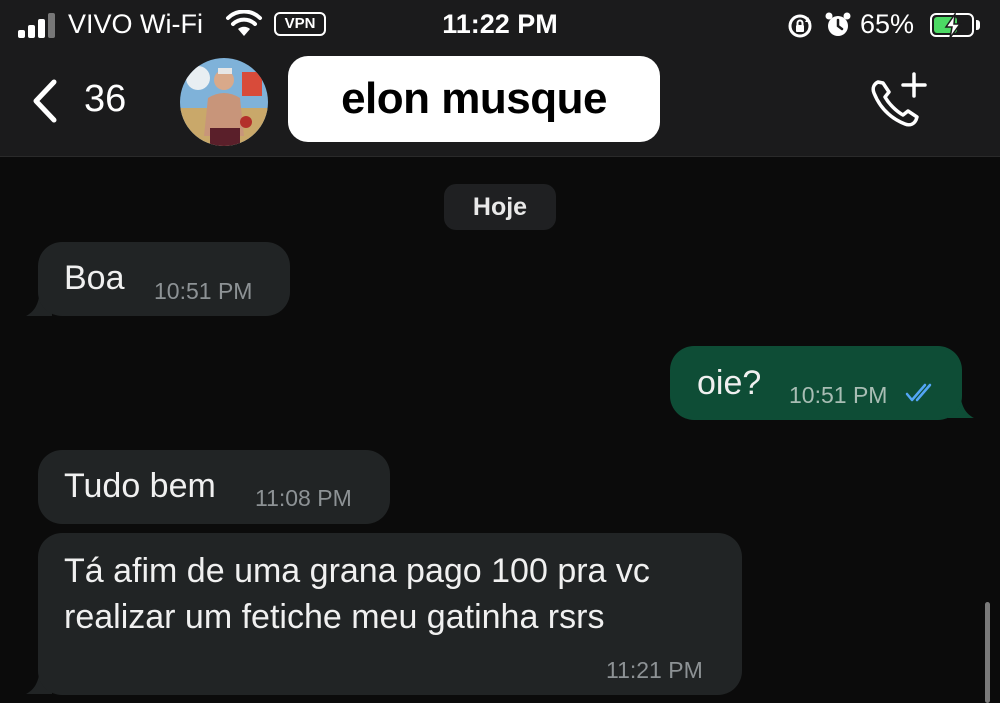 The image size is (1000, 703). Describe the element at coordinates (105, 99) in the screenshot. I see `unread-count: 36` at that location.